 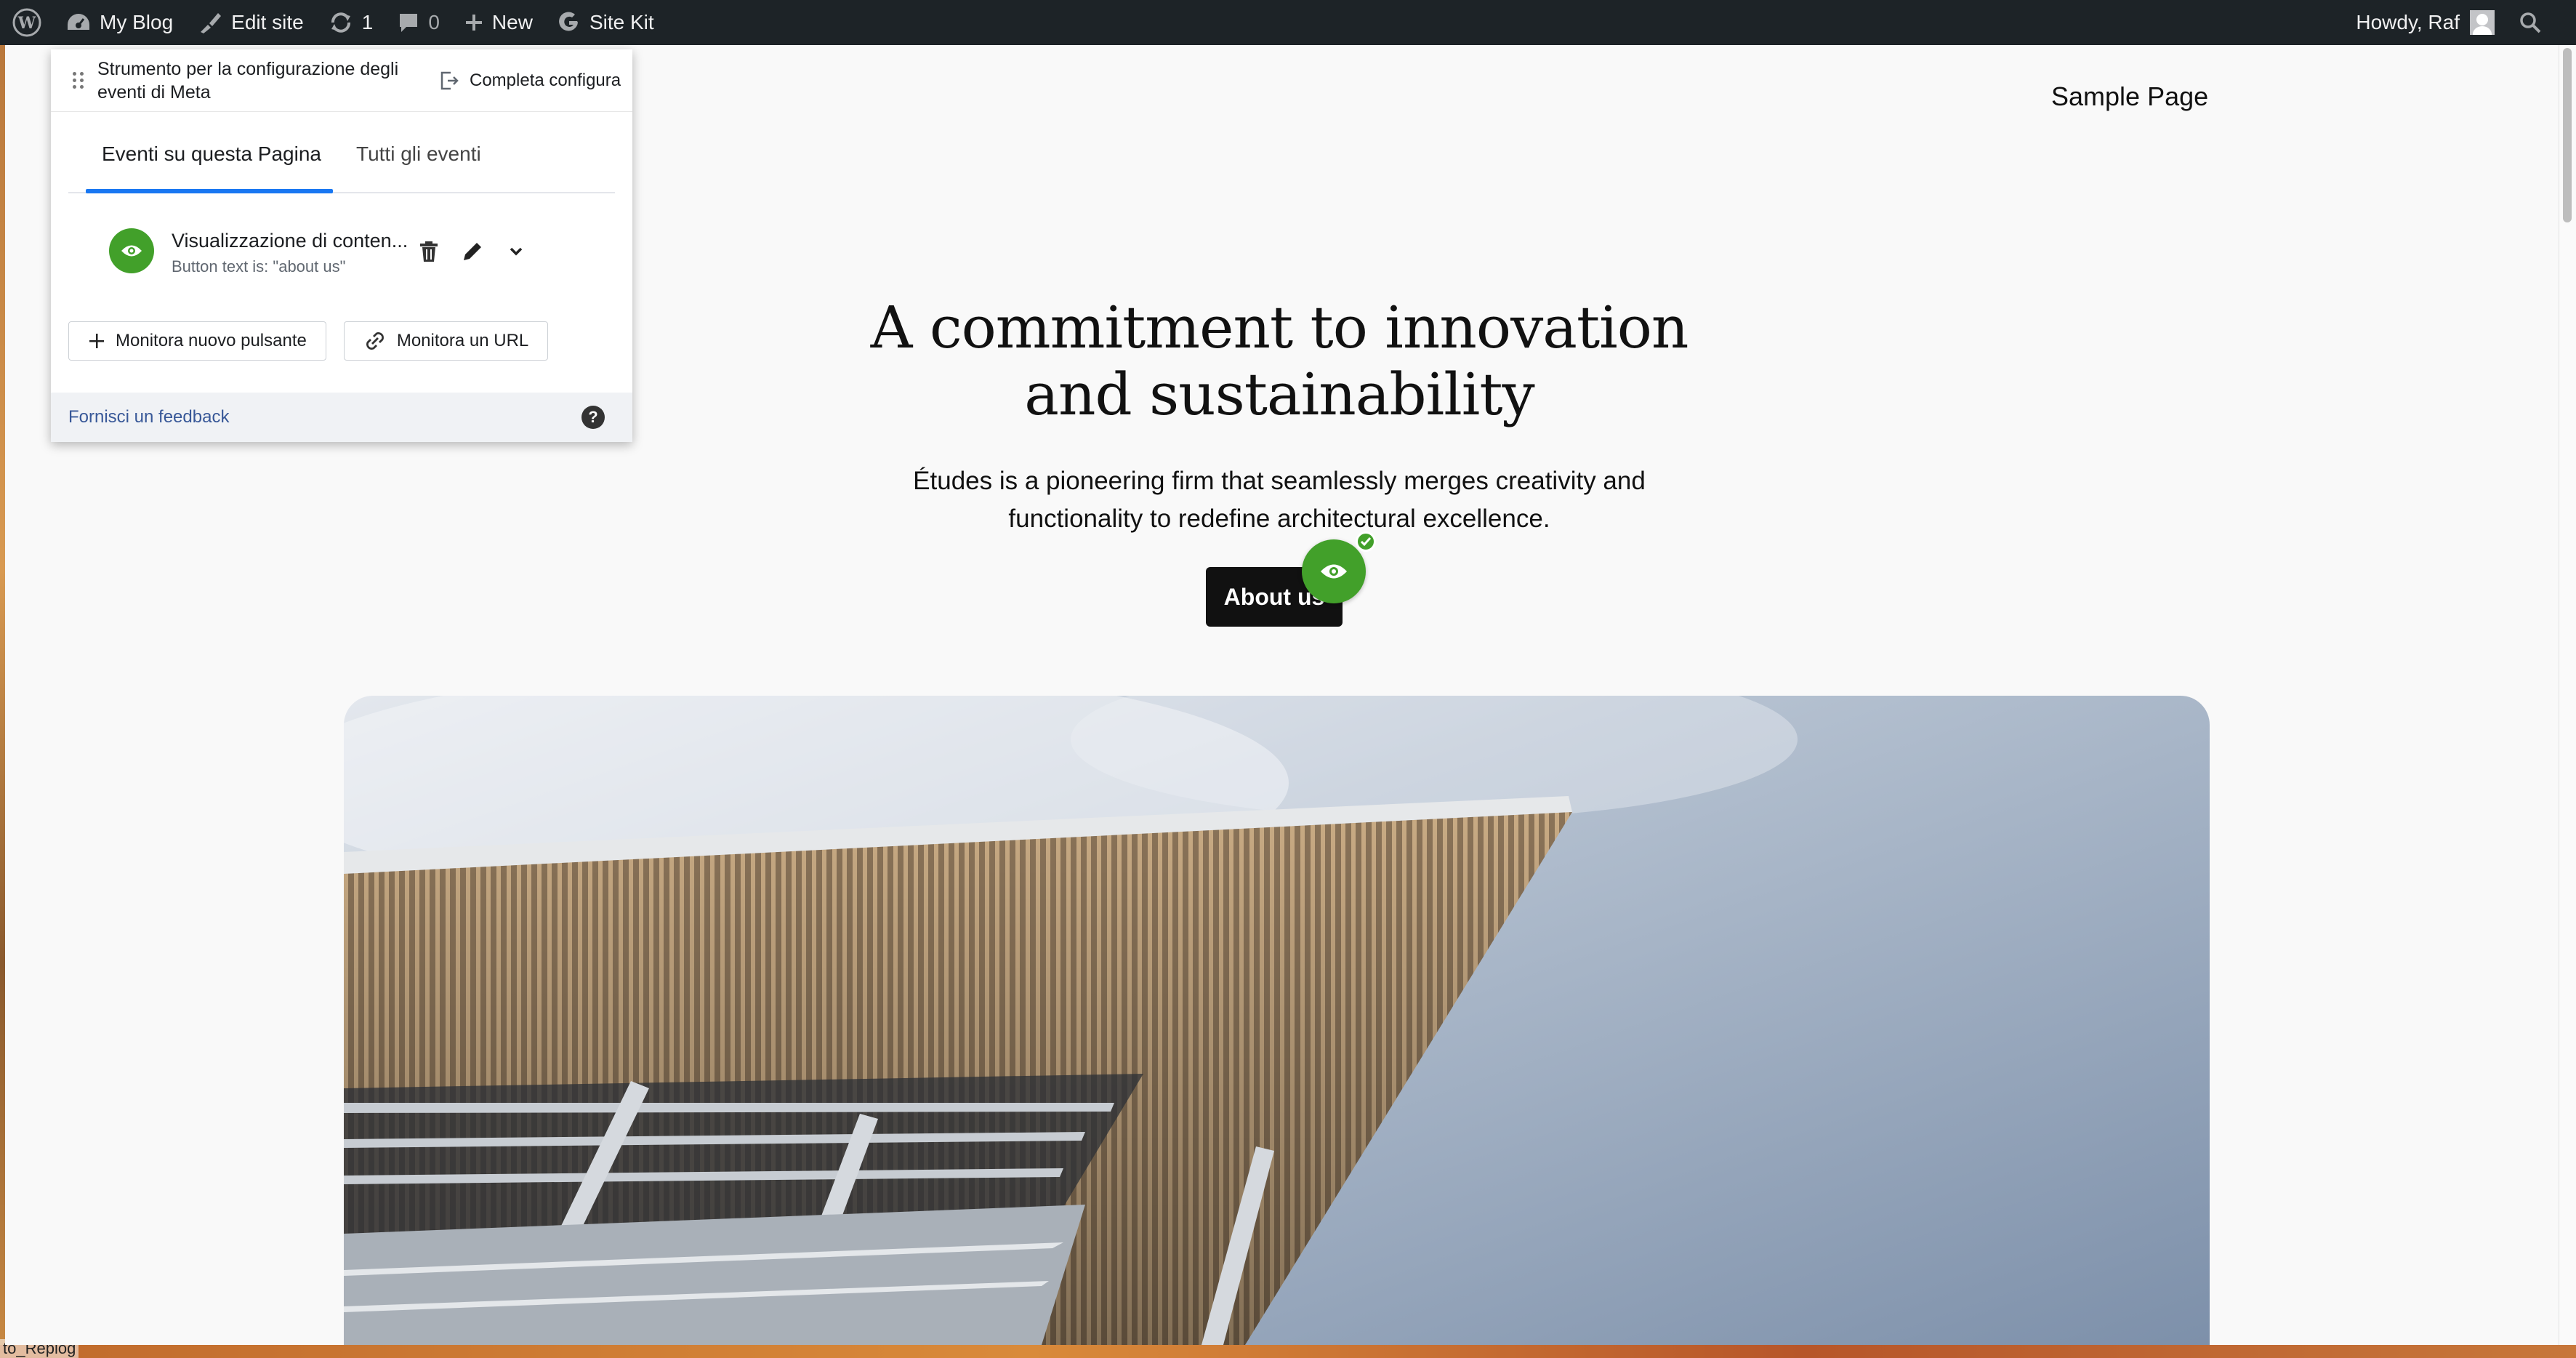 What do you see at coordinates (1366, 542) in the screenshot?
I see `checkmark-icon` at bounding box center [1366, 542].